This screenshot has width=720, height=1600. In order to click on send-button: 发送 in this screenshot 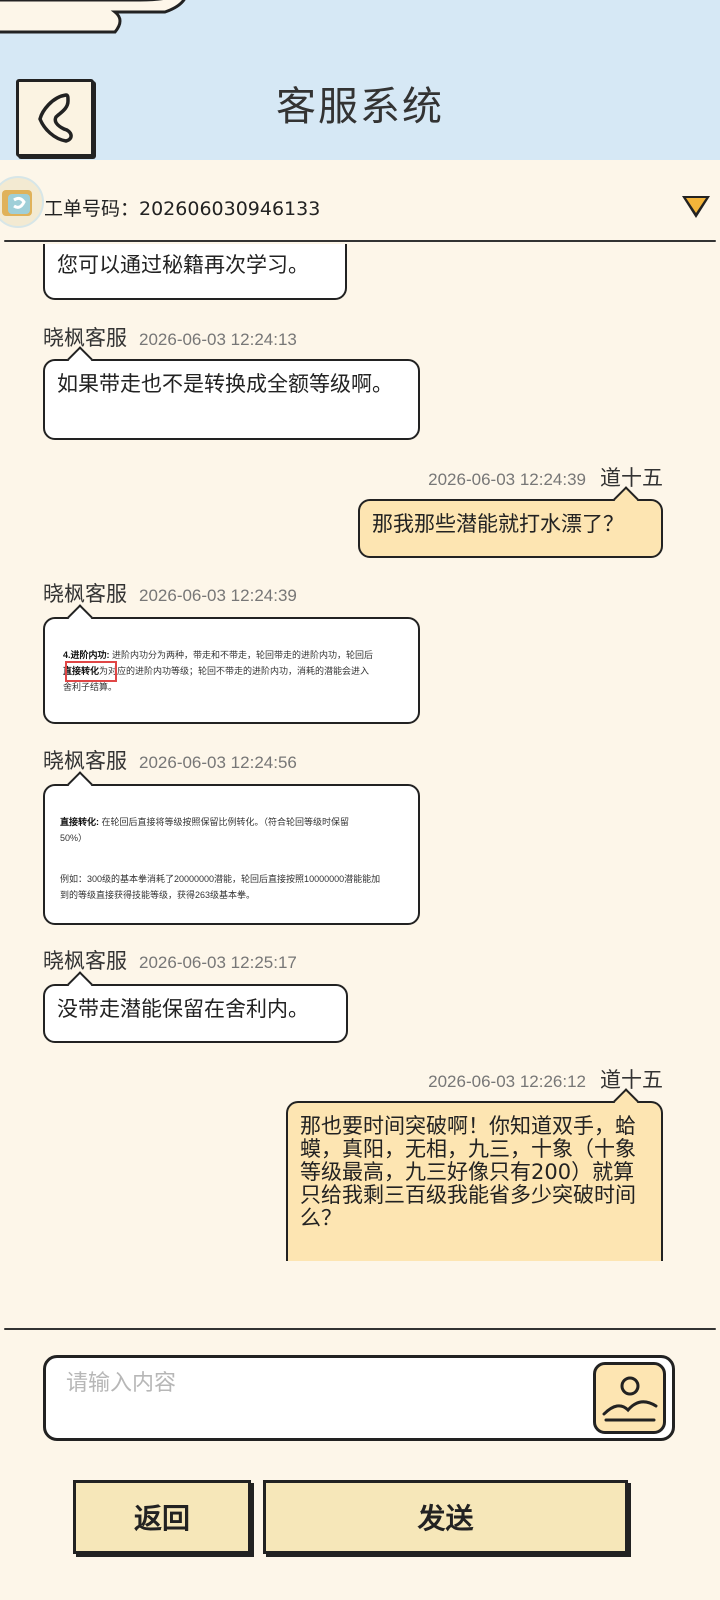, I will do `click(445, 1517)`.